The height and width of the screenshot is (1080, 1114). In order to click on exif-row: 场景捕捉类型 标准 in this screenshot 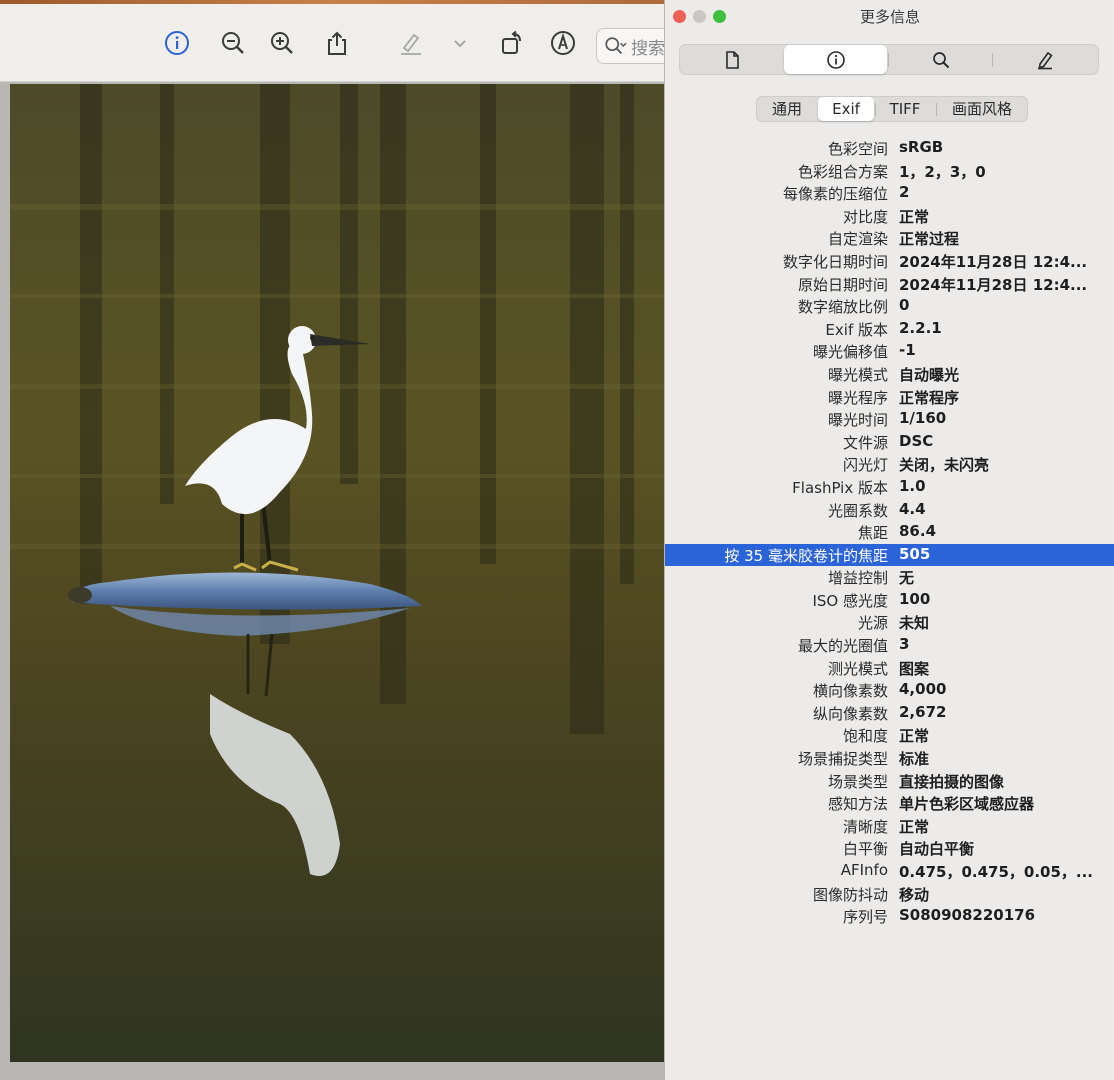, I will do `click(889, 758)`.